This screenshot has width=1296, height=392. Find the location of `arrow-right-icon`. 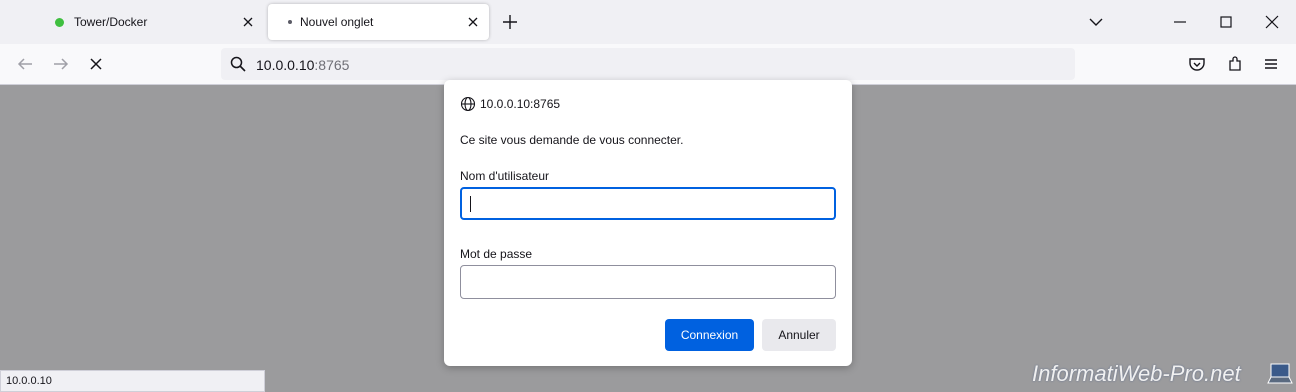

arrow-right-icon is located at coordinates (61, 64).